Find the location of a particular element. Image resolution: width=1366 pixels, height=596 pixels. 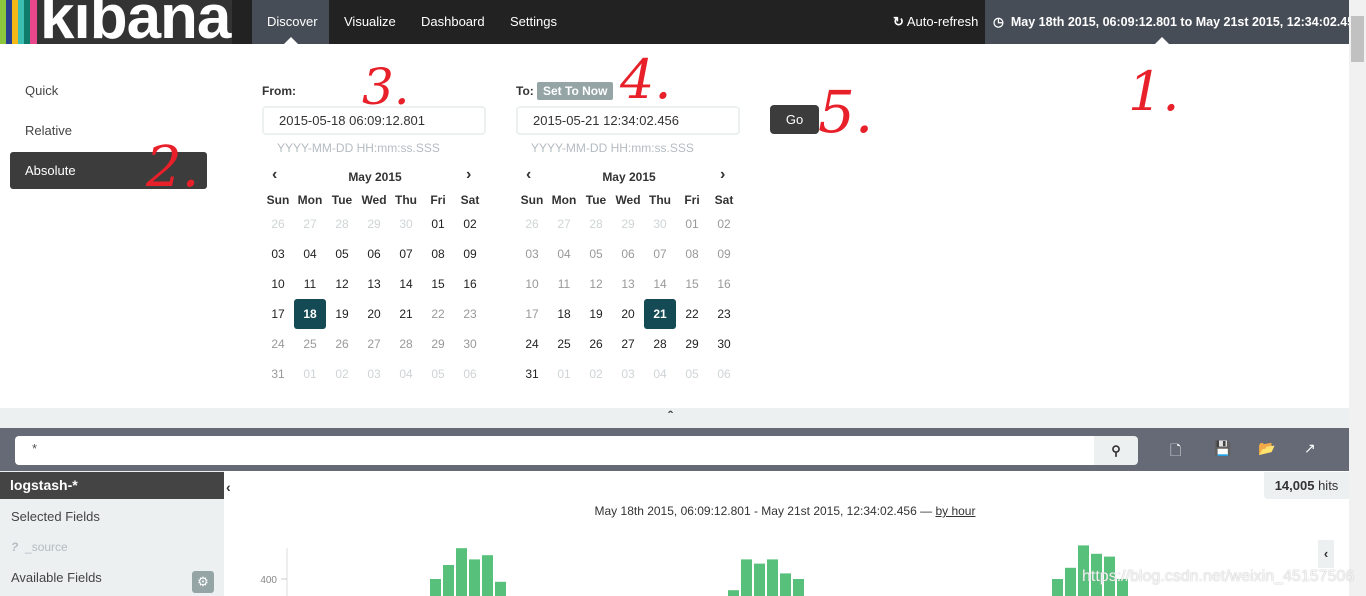

calendar-day: 21 is located at coordinates (406, 314).